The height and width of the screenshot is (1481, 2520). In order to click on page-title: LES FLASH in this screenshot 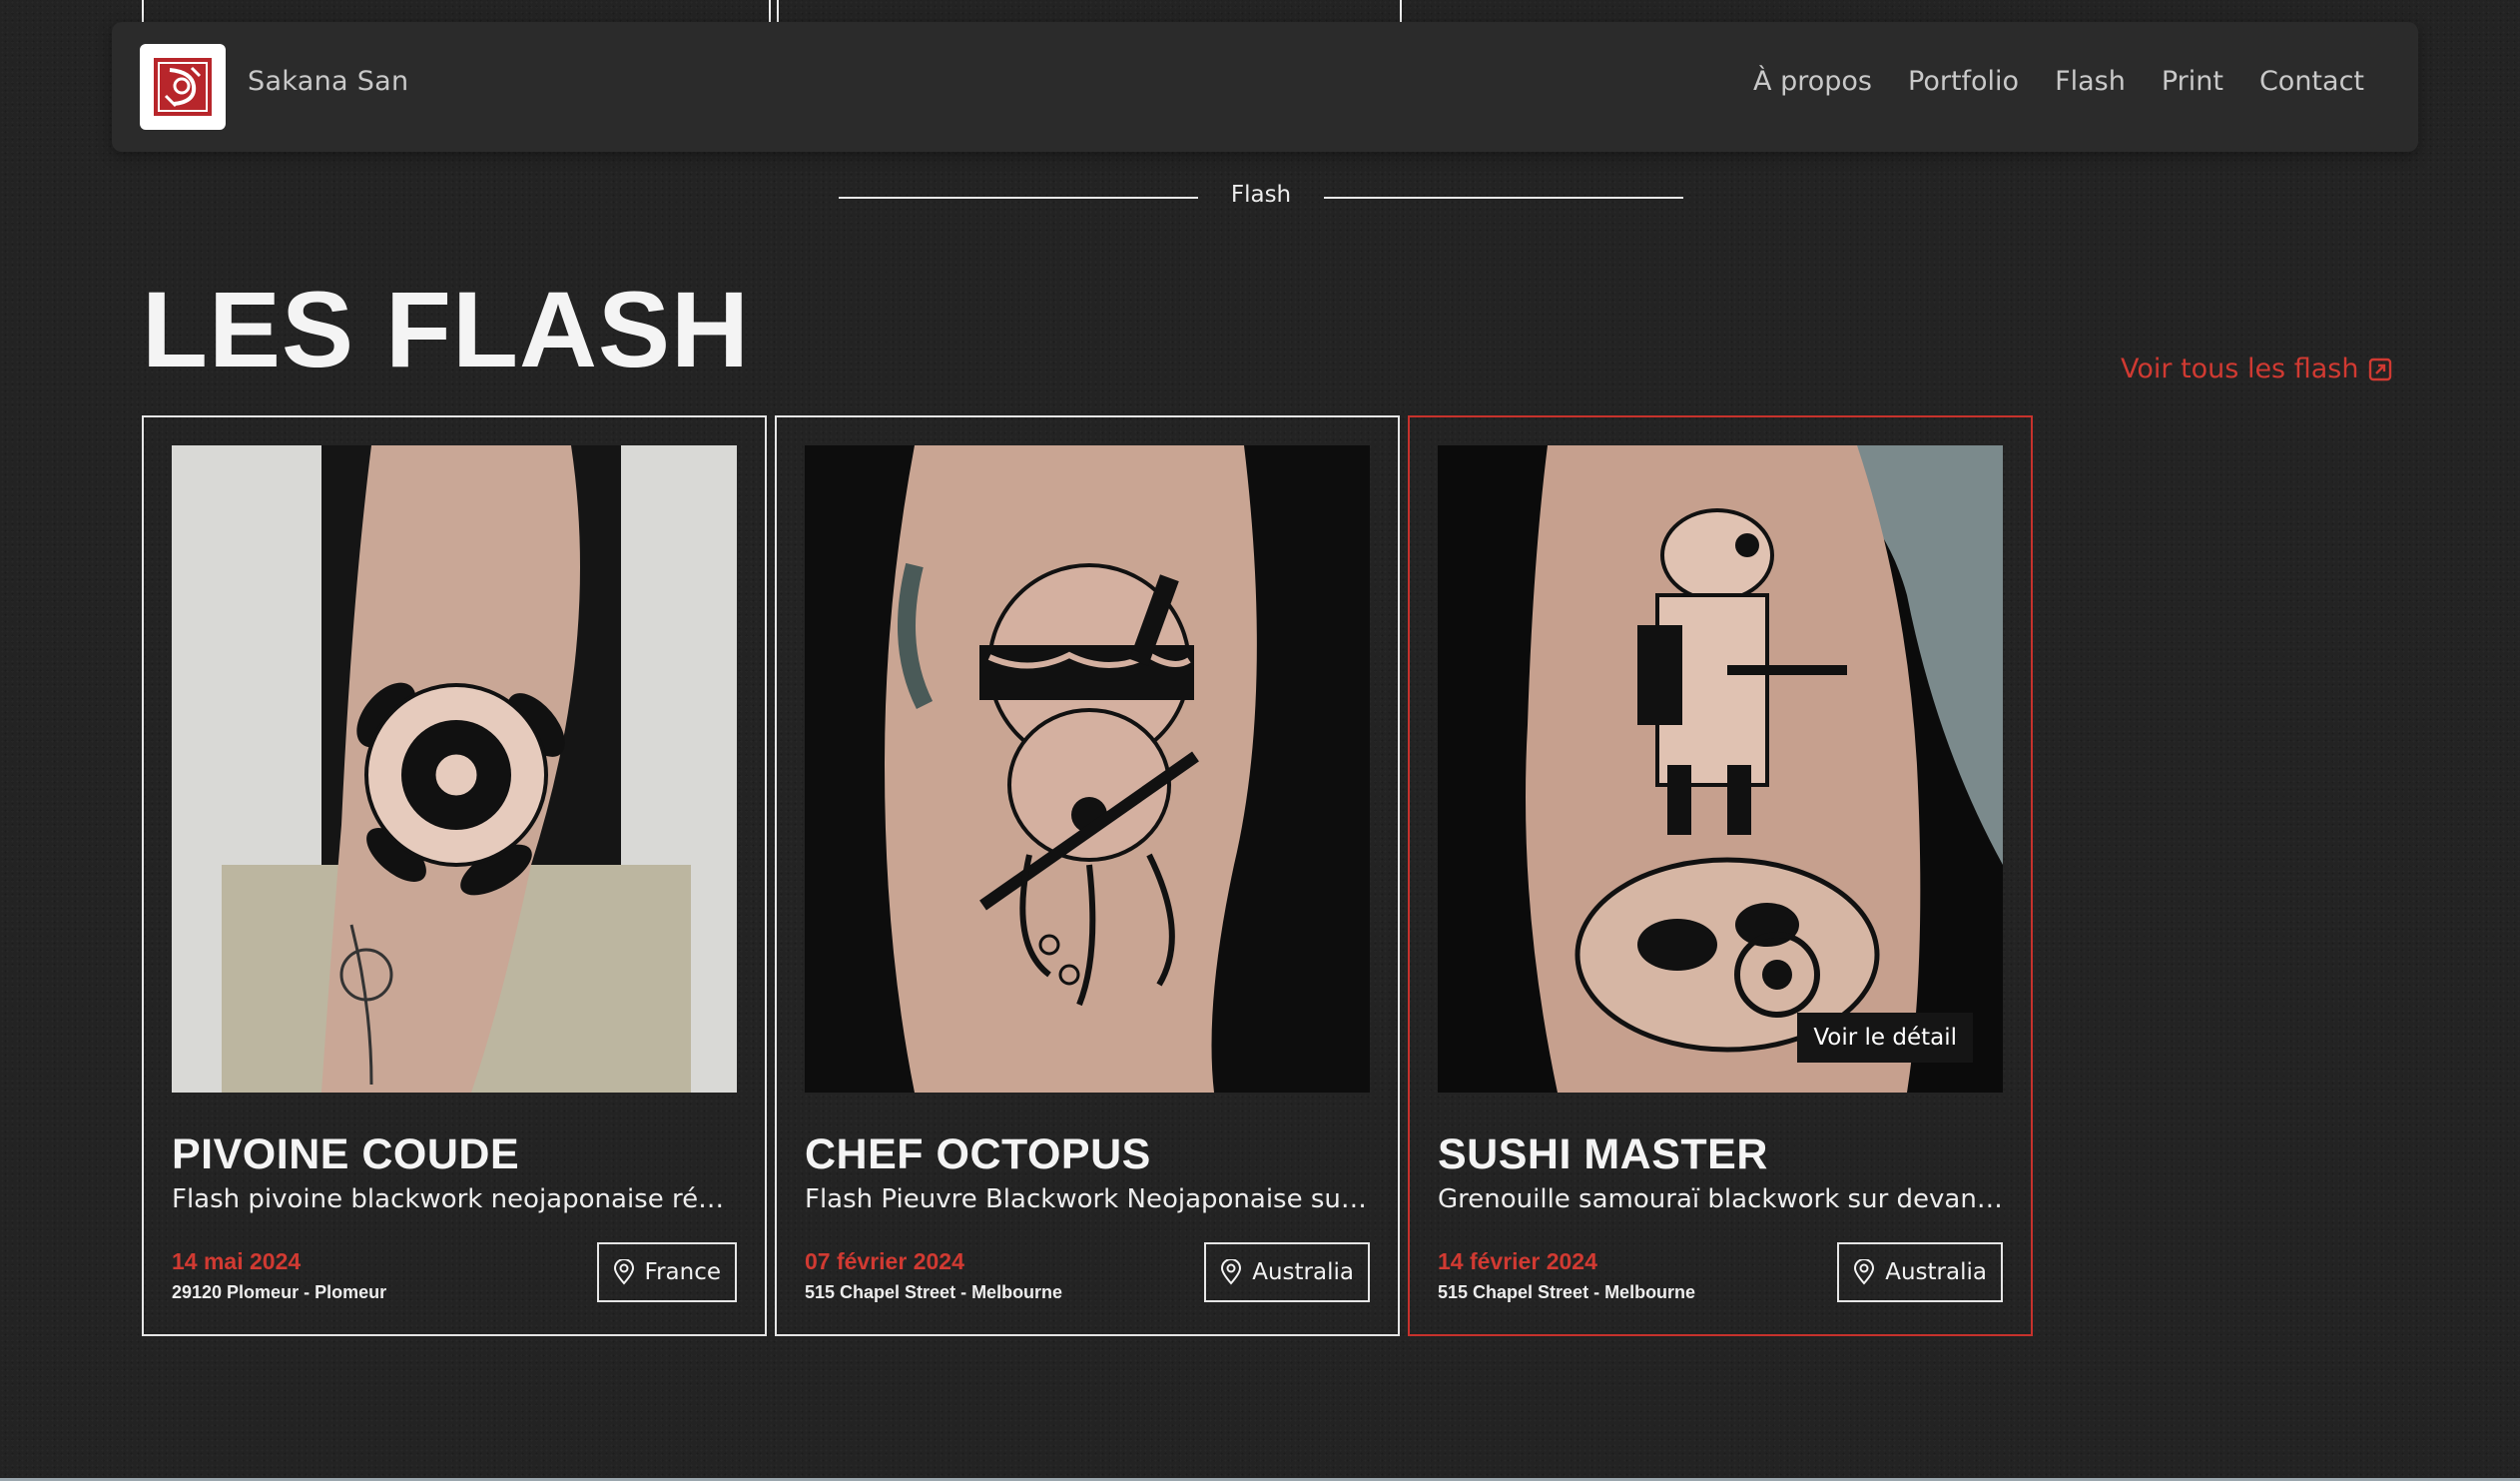, I will do `click(446, 329)`.